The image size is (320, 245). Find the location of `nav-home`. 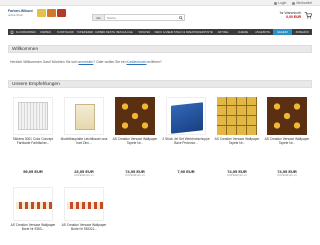

nav-home is located at coordinates (12, 32).